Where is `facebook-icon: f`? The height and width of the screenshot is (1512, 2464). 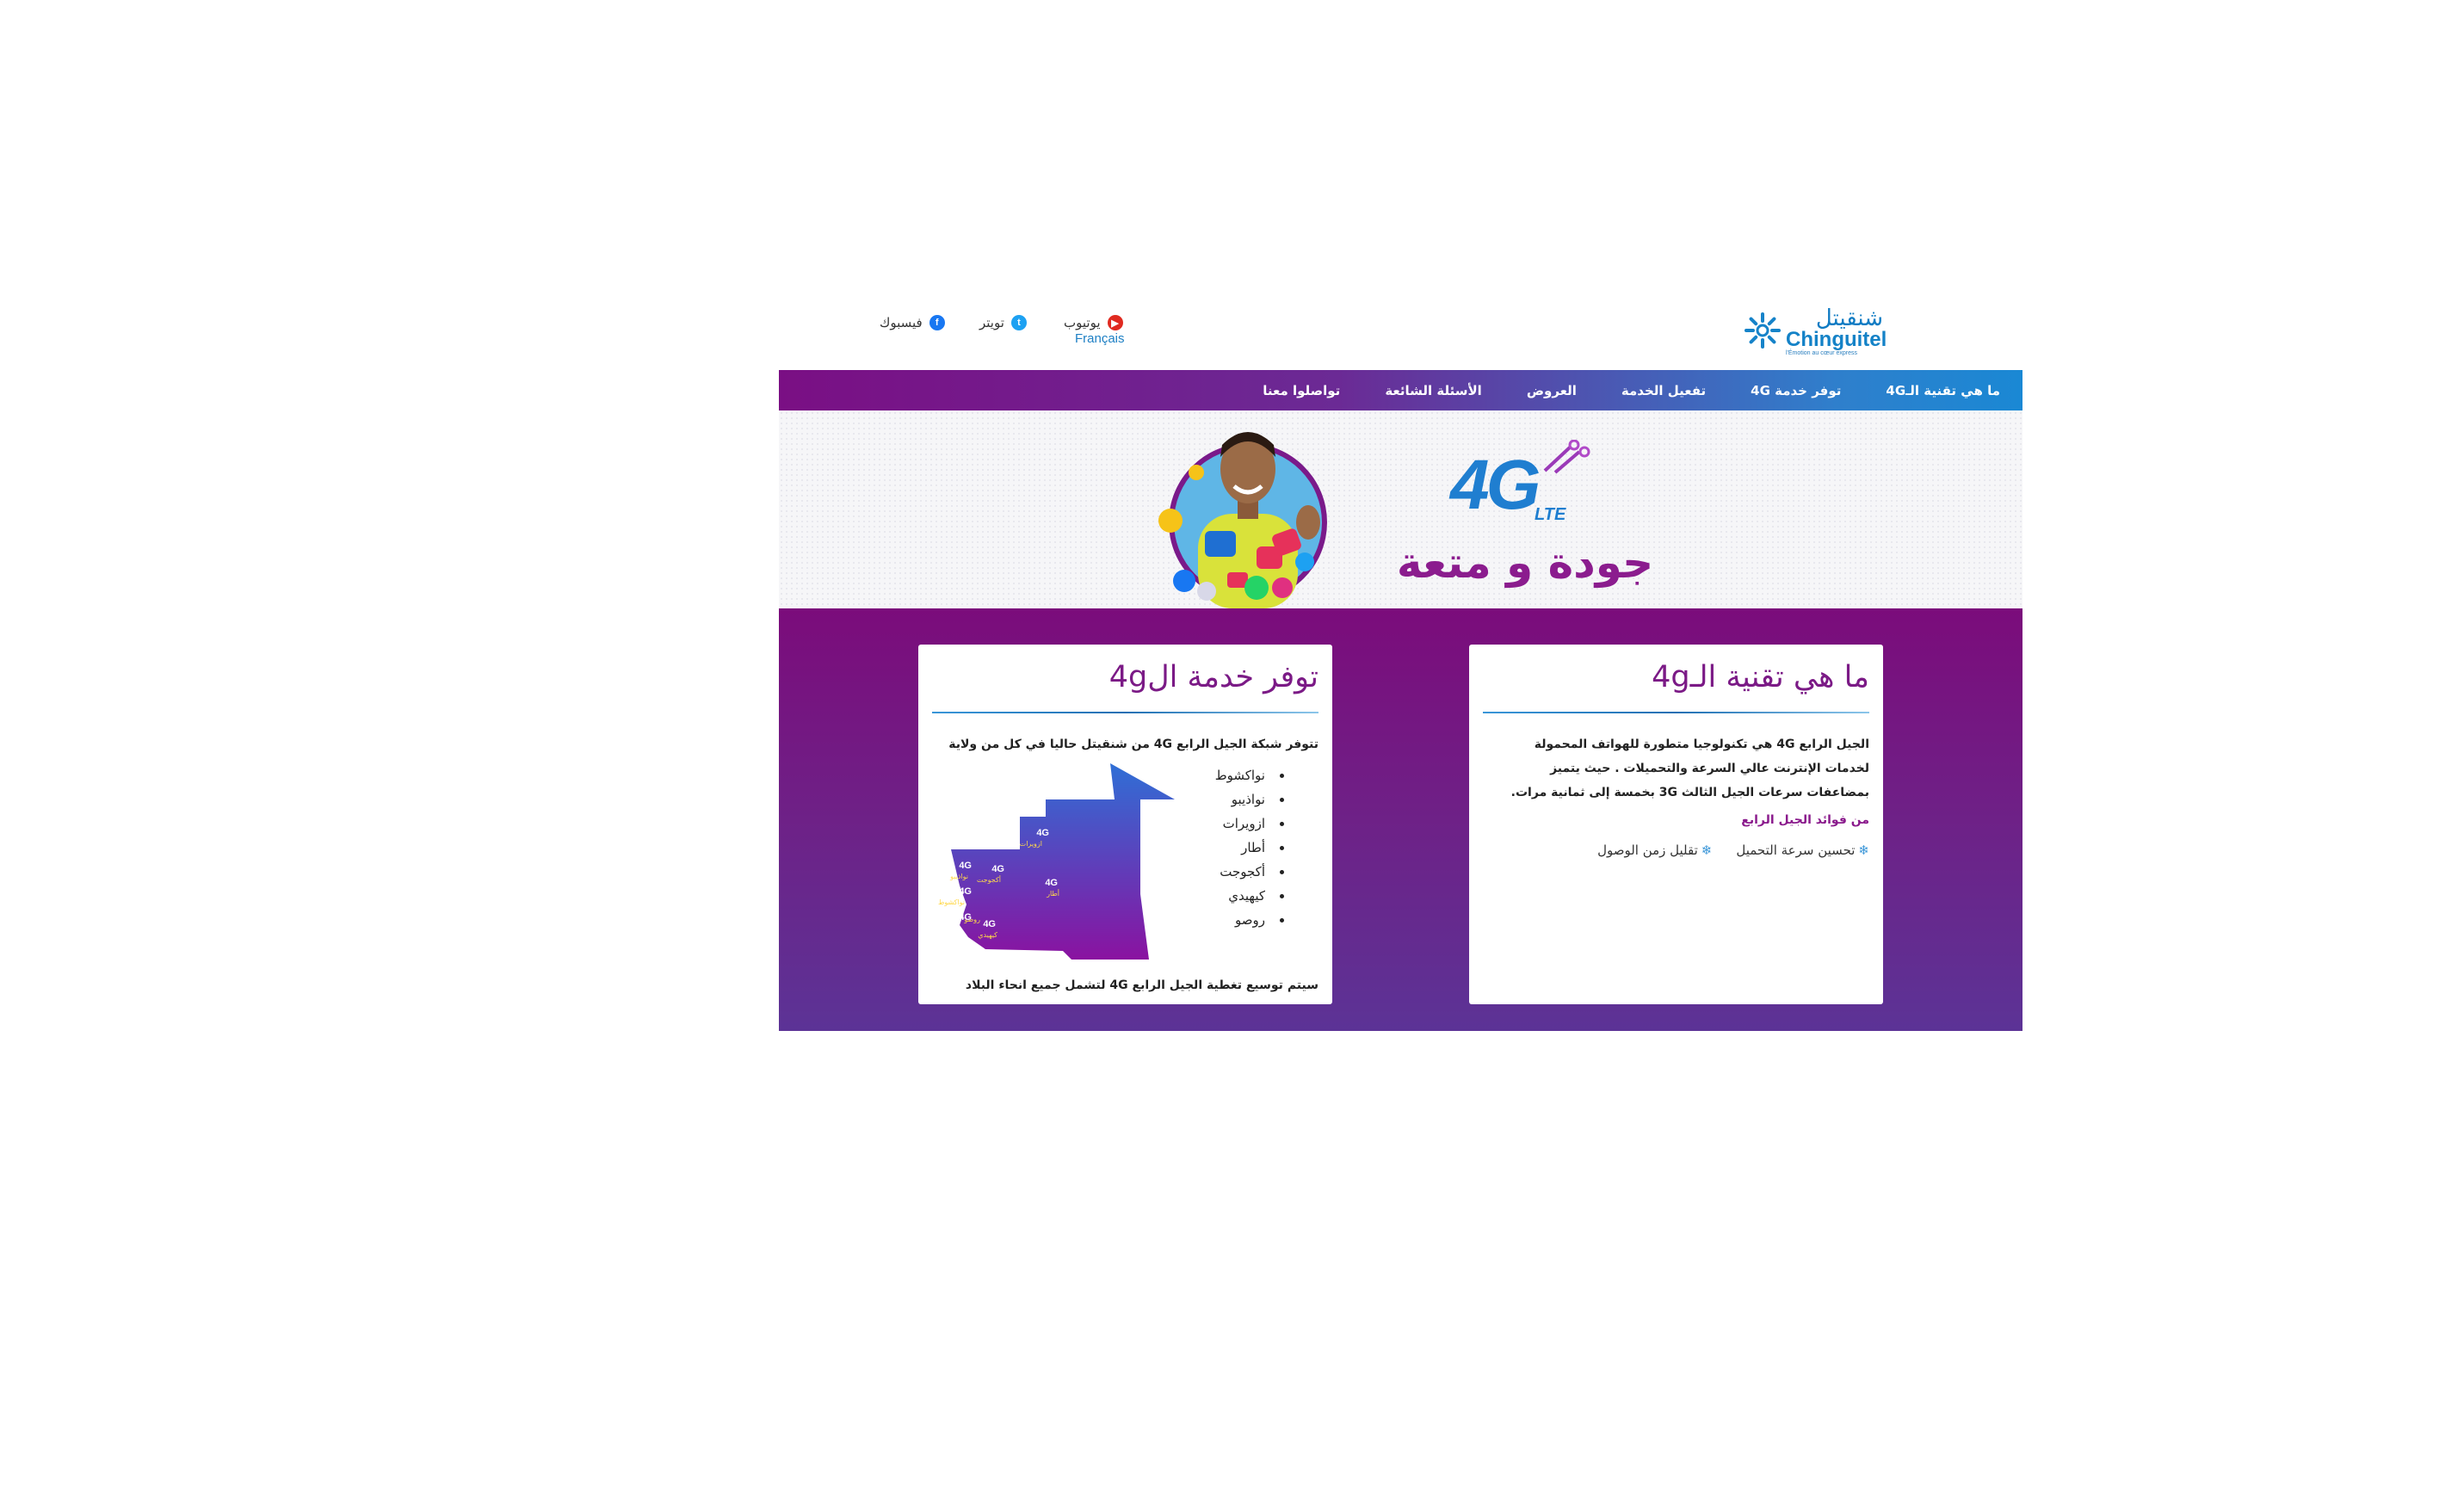
facebook-icon: f is located at coordinates (937, 322).